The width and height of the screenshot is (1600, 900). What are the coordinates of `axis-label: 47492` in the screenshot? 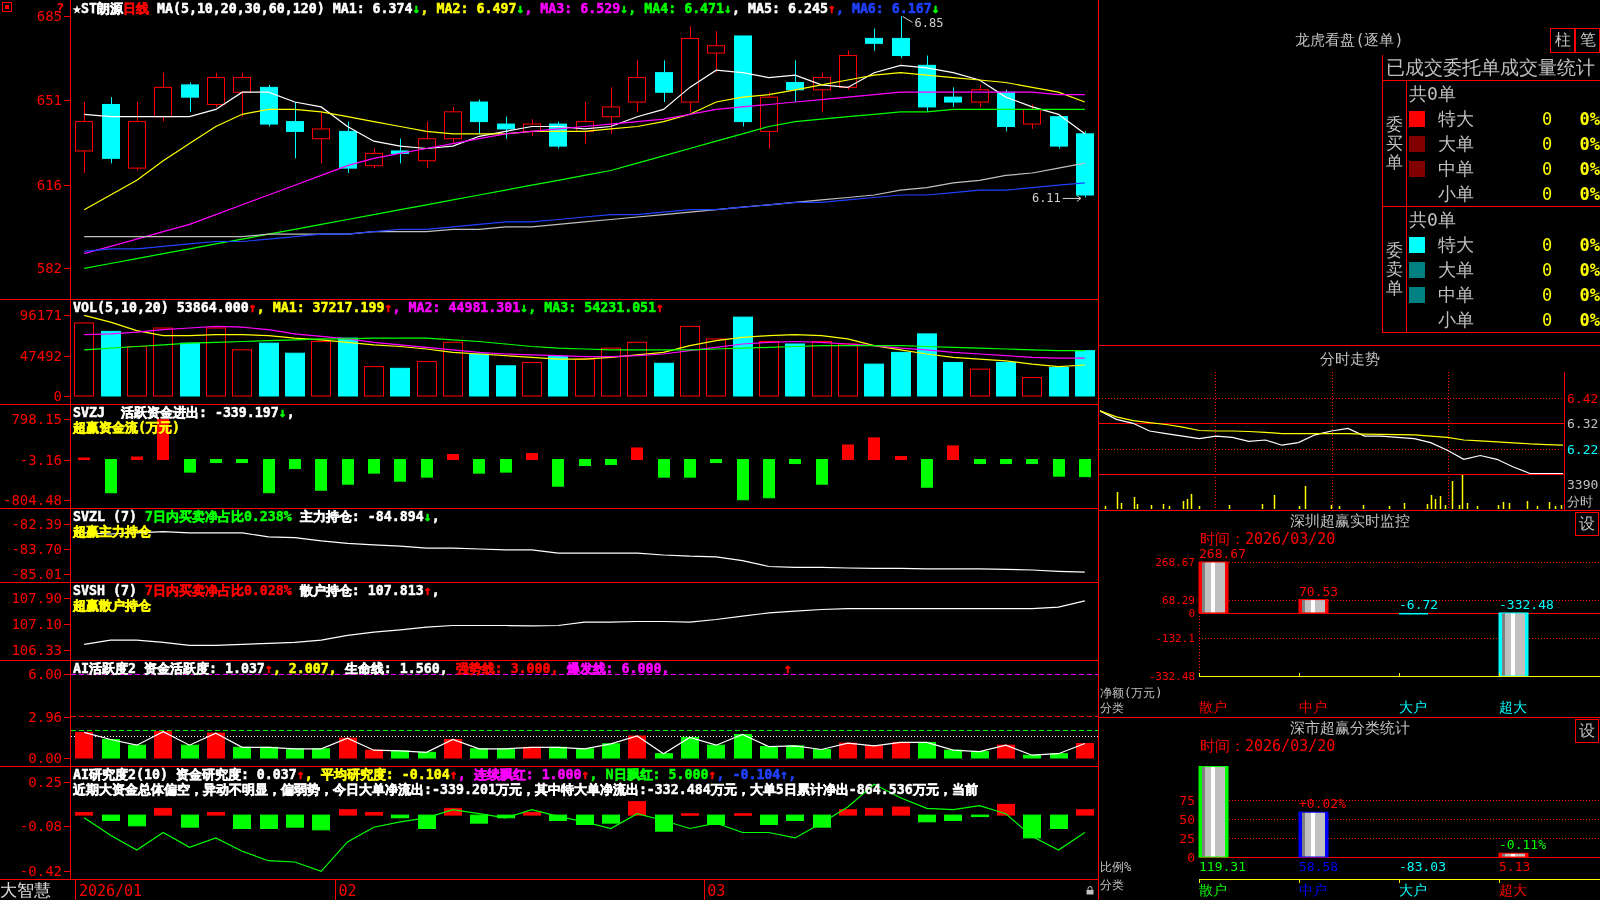 It's located at (40, 356).